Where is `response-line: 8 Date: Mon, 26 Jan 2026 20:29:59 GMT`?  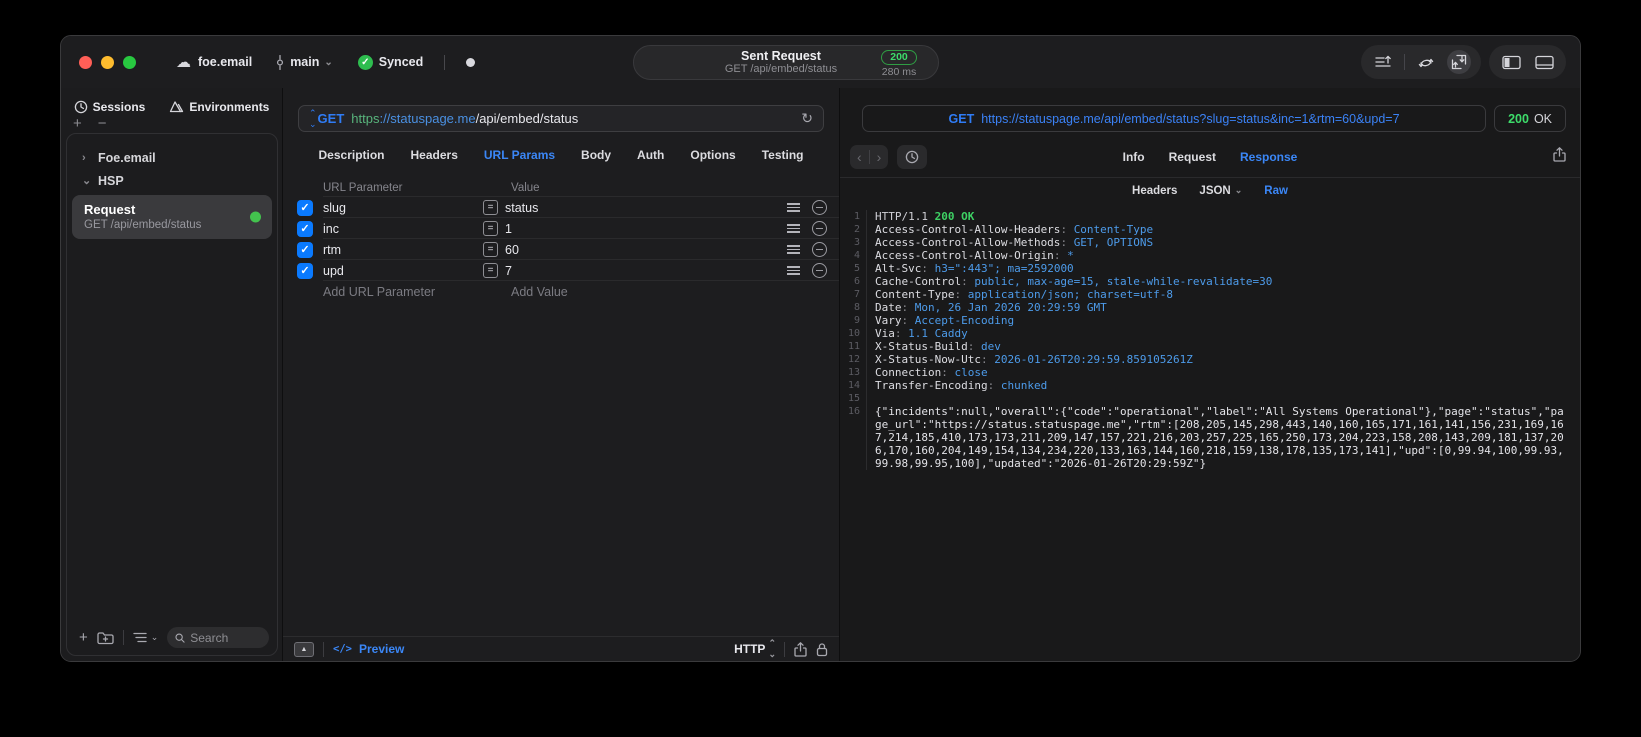
response-line: 8 Date: Mon, 26 Jan 2026 20:29:59 GMT is located at coordinates (1205, 307).